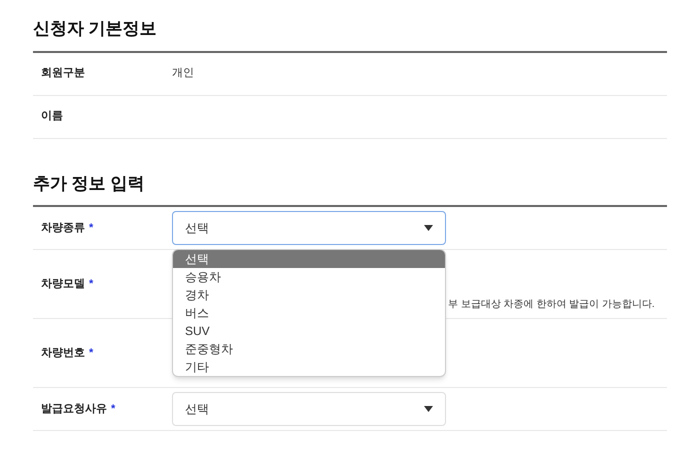 This screenshot has width=700, height=450. I want to click on field-label: 이름, so click(52, 116).